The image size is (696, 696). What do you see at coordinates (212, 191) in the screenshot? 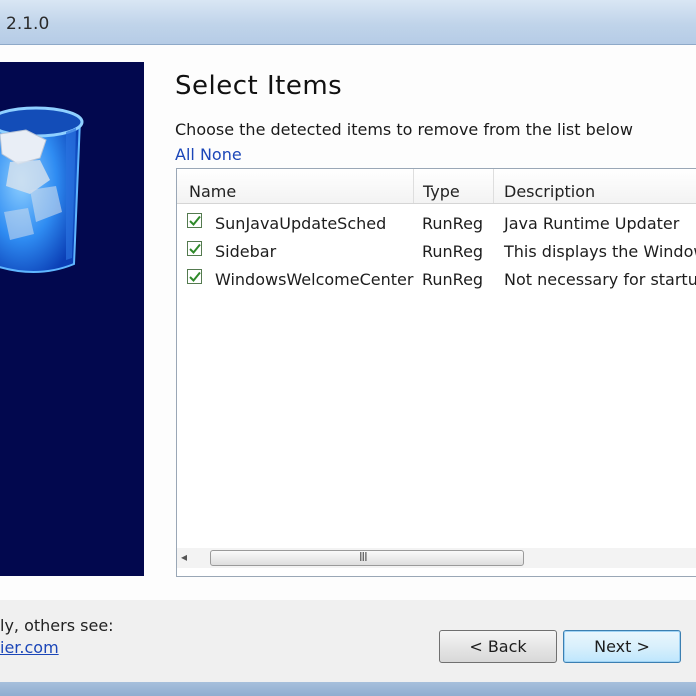
I see `column-header-name: Name` at bounding box center [212, 191].